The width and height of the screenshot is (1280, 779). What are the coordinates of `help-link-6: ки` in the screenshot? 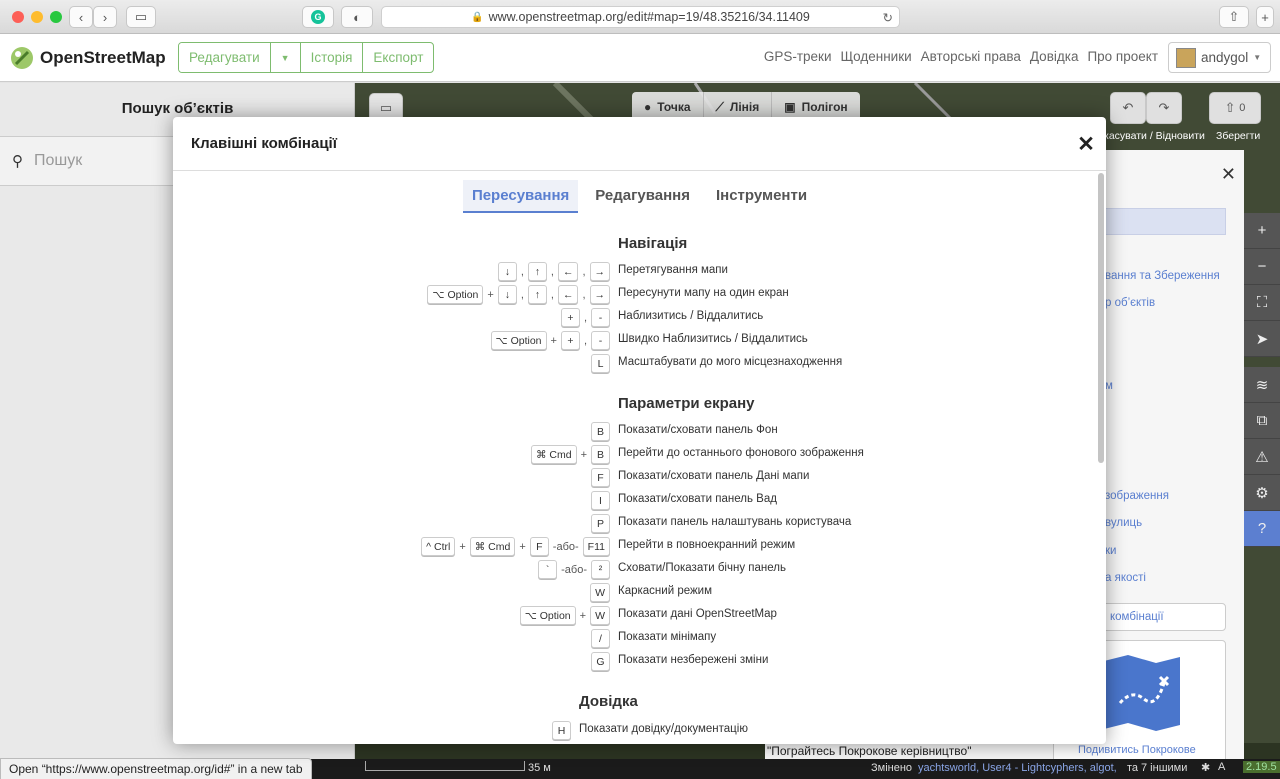 It's located at (1110, 551).